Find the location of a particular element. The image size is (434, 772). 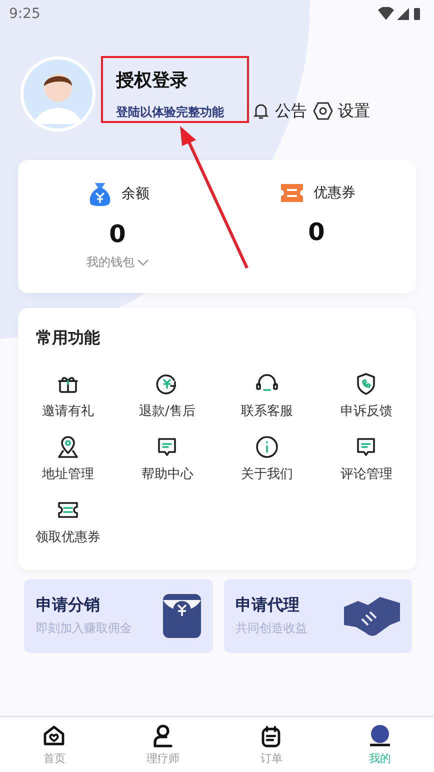

my-wallet-link: 我的钱包 is located at coordinates (117, 262).